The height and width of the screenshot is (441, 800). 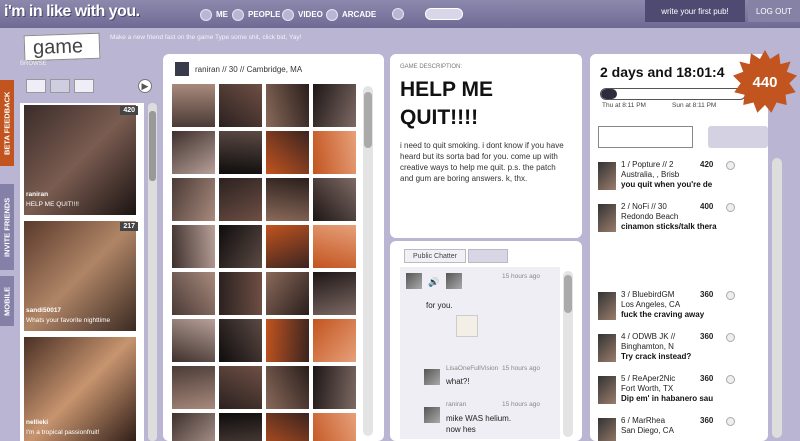 What do you see at coordinates (84, 86) in the screenshot?
I see `tile-view-button` at bounding box center [84, 86].